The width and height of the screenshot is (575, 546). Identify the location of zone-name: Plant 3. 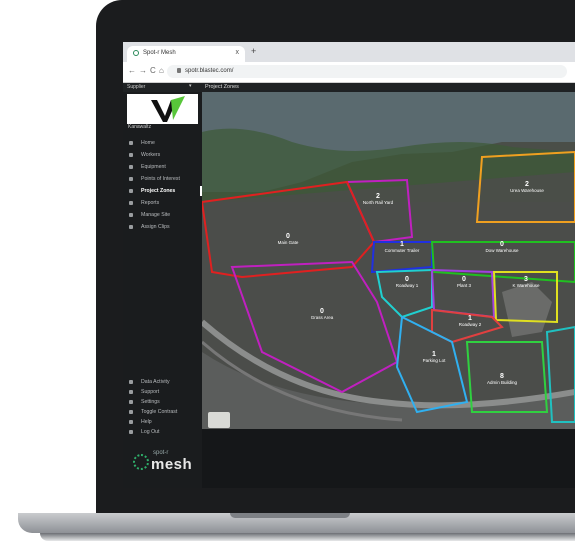
(463, 285).